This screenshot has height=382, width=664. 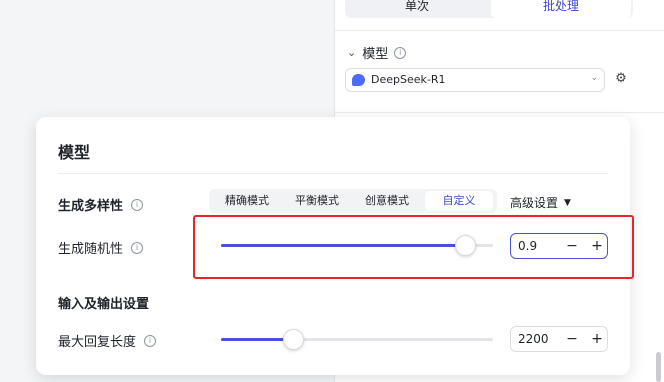 What do you see at coordinates (559, 339) in the screenshot?
I see `max-length-stepper: 2200 − +` at bounding box center [559, 339].